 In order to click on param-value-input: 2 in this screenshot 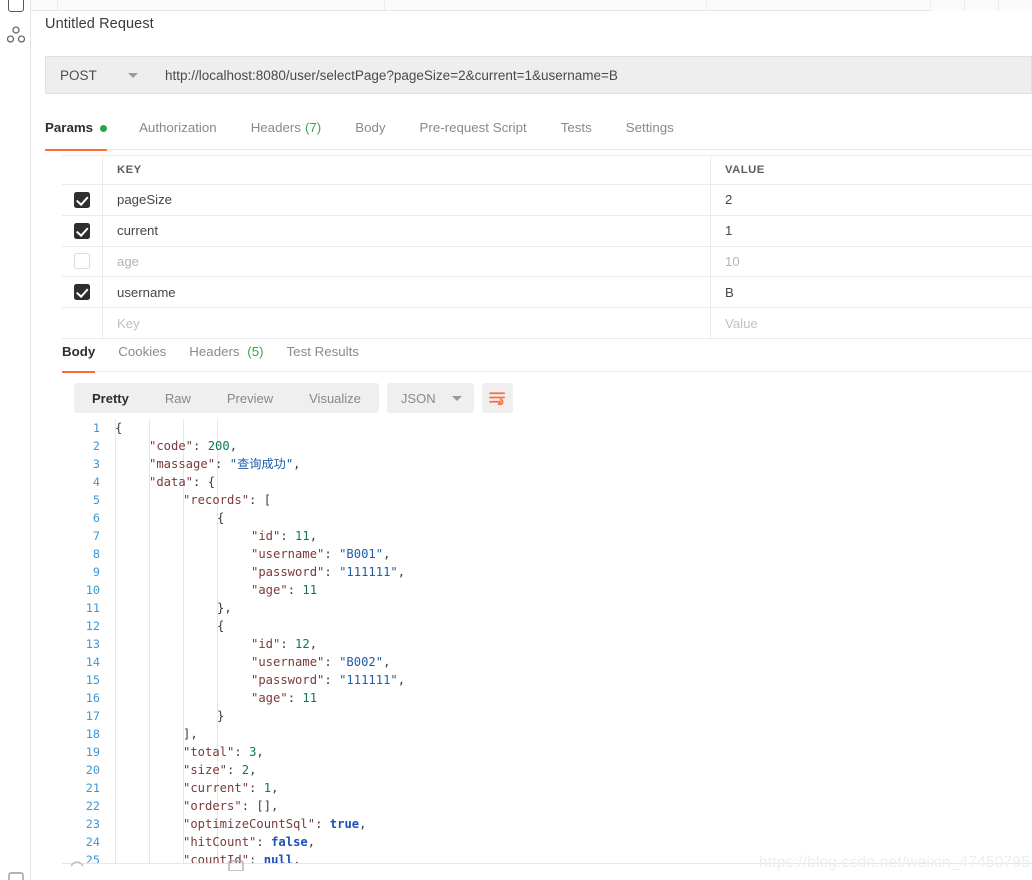, I will do `click(871, 200)`.